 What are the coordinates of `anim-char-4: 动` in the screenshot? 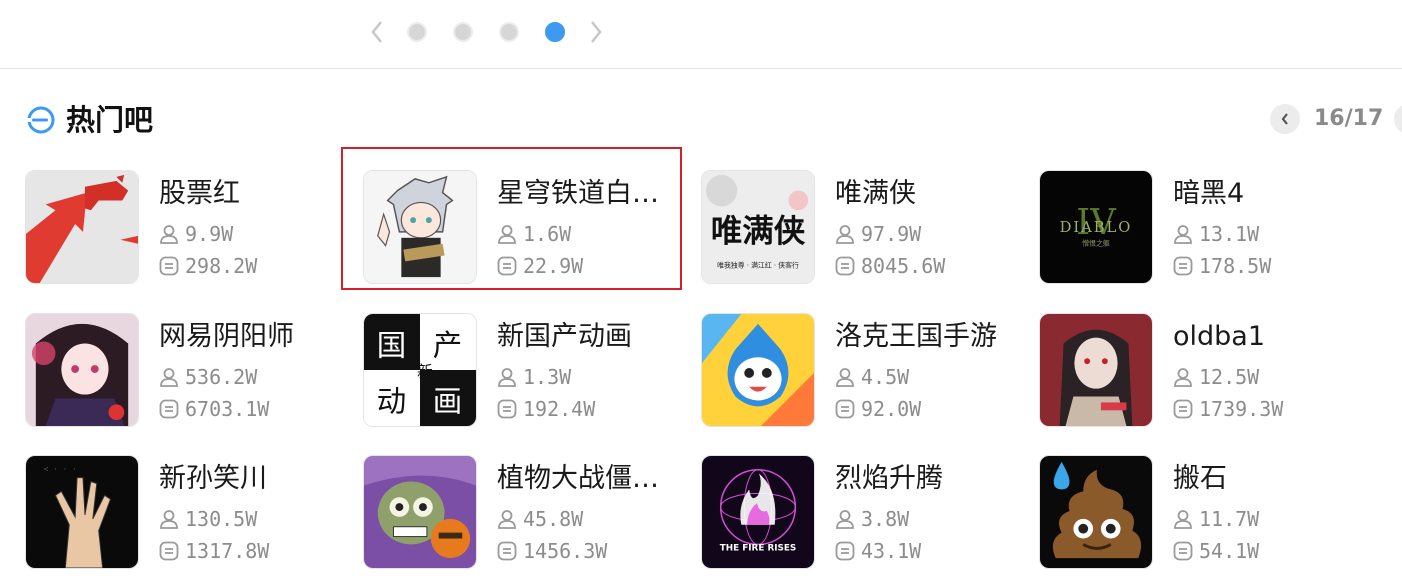 It's located at (391, 401).